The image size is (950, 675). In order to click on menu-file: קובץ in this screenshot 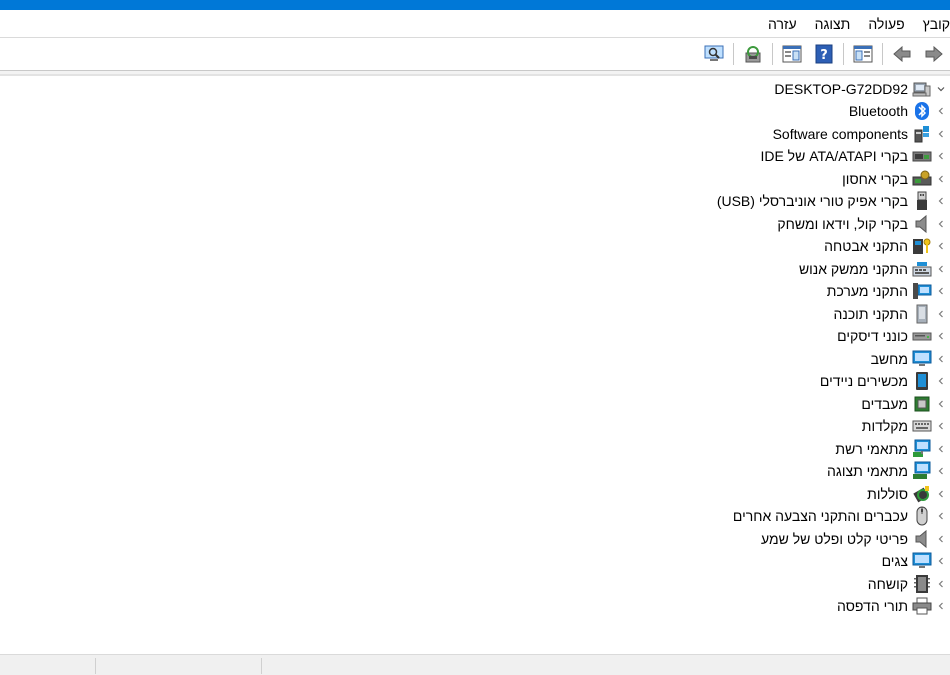, I will do `click(932, 24)`.